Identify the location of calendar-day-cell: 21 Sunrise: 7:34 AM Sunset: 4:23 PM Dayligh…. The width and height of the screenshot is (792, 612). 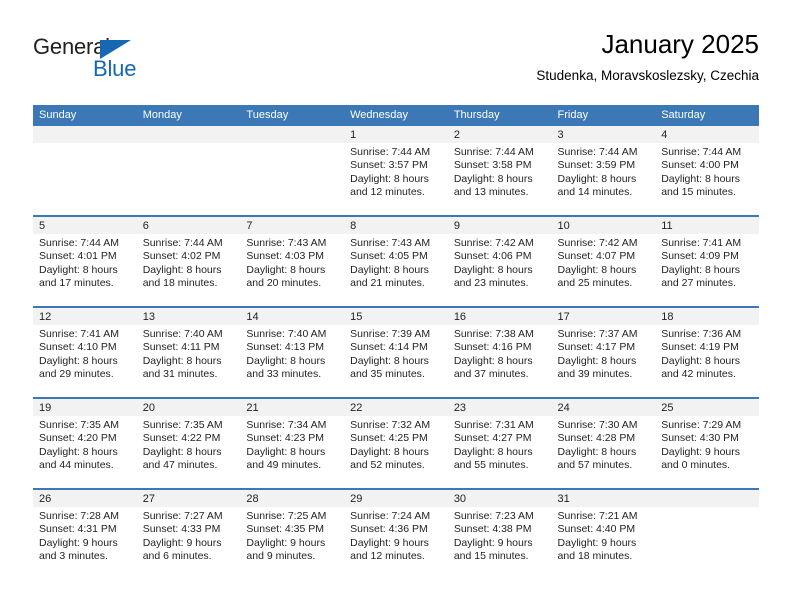
(292, 443).